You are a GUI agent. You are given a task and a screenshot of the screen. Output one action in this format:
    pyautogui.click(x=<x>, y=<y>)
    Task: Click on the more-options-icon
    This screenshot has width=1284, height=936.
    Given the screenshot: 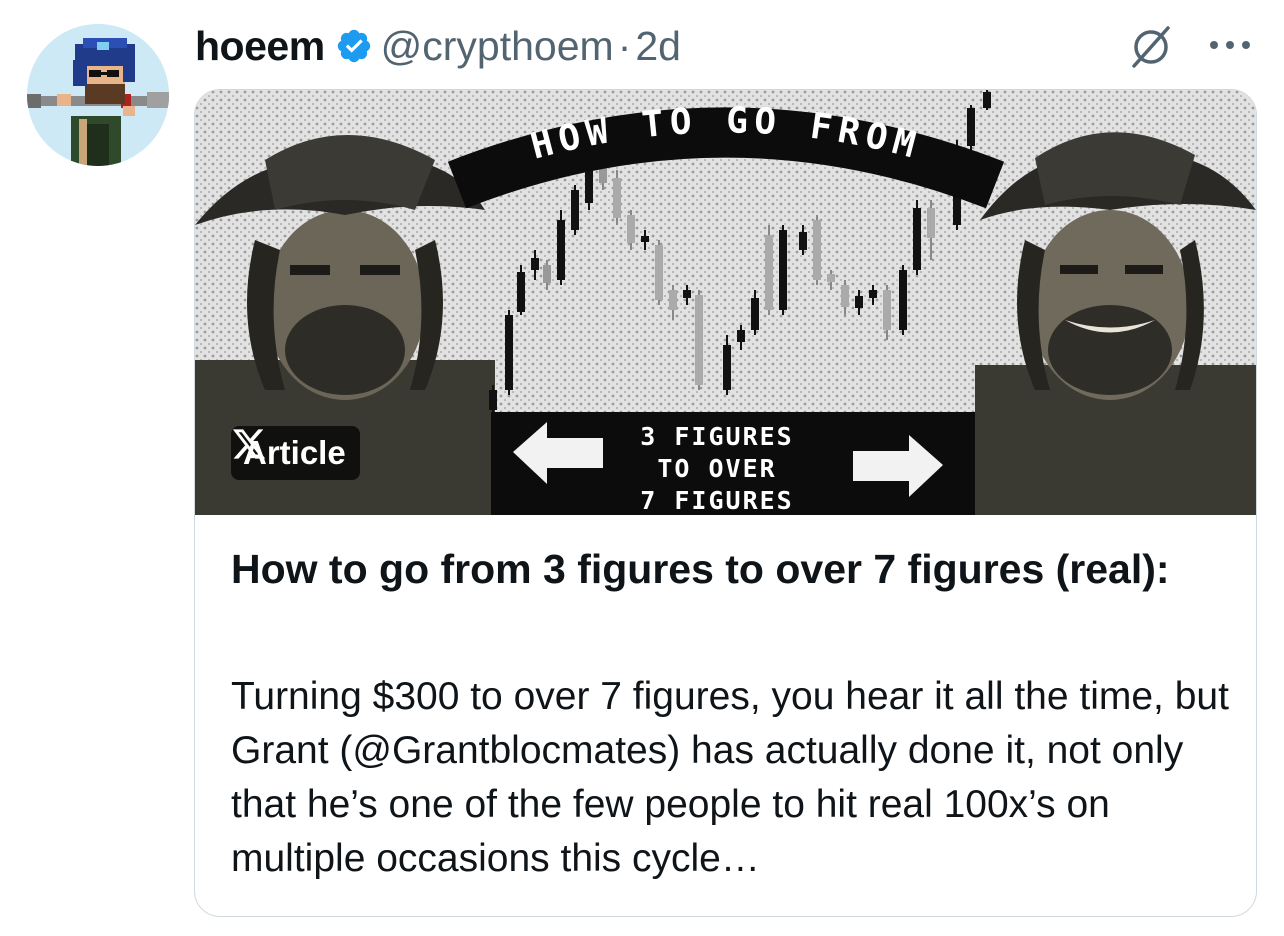 What is the action you would take?
    pyautogui.click(x=1230, y=45)
    